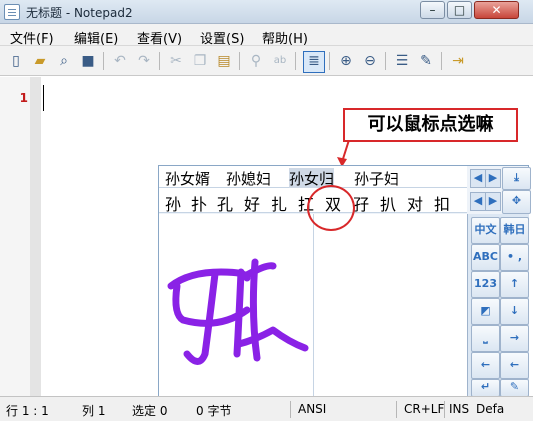 This screenshot has width=533, height=421. I want to click on punctuation-mode-button: • ,, so click(514, 257).